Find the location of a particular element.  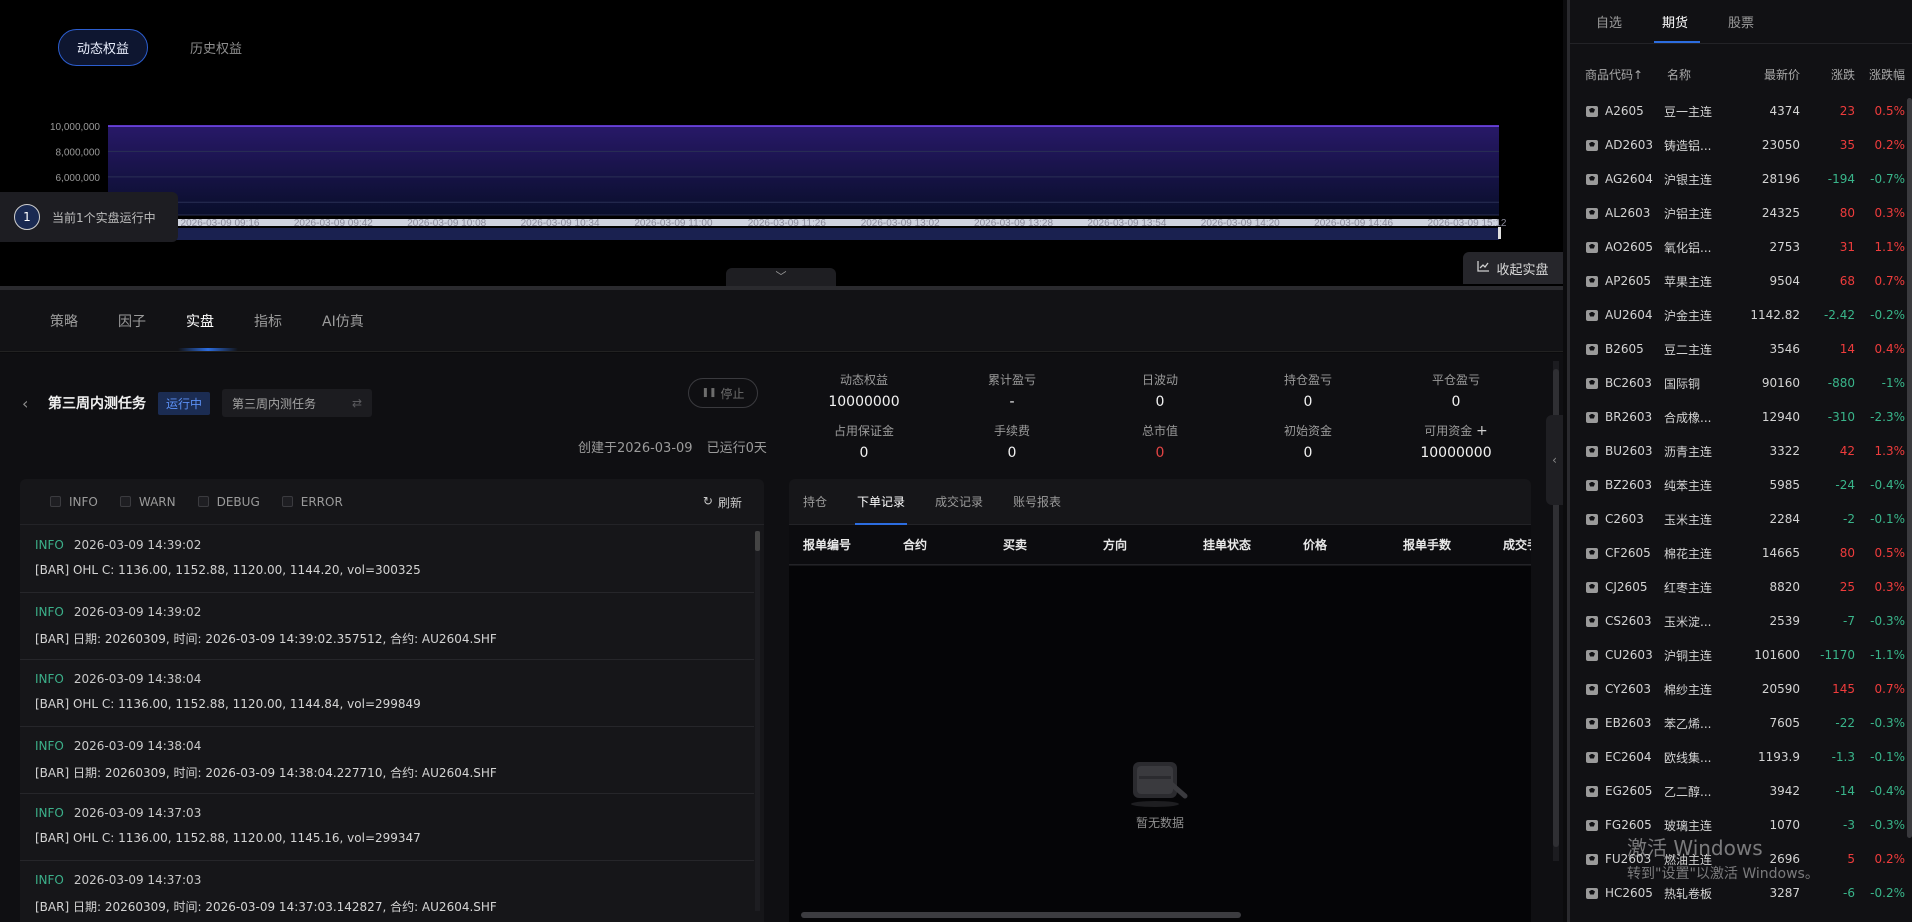

tab-futures: 期货 is located at coordinates (1691, 22).